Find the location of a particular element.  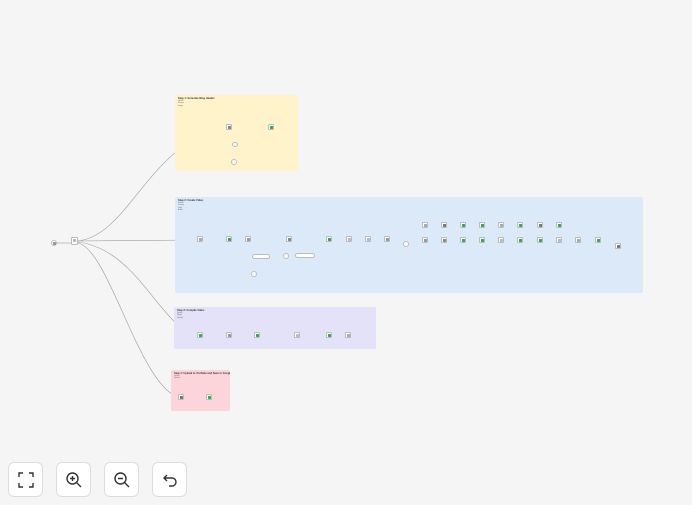

settings-node is located at coordinates (74, 241).